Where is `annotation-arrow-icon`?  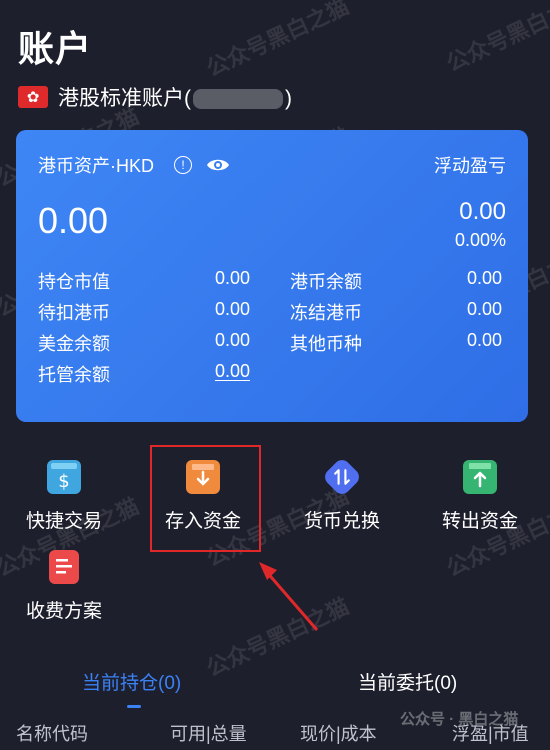
annotation-arrow-icon is located at coordinates (289, 596).